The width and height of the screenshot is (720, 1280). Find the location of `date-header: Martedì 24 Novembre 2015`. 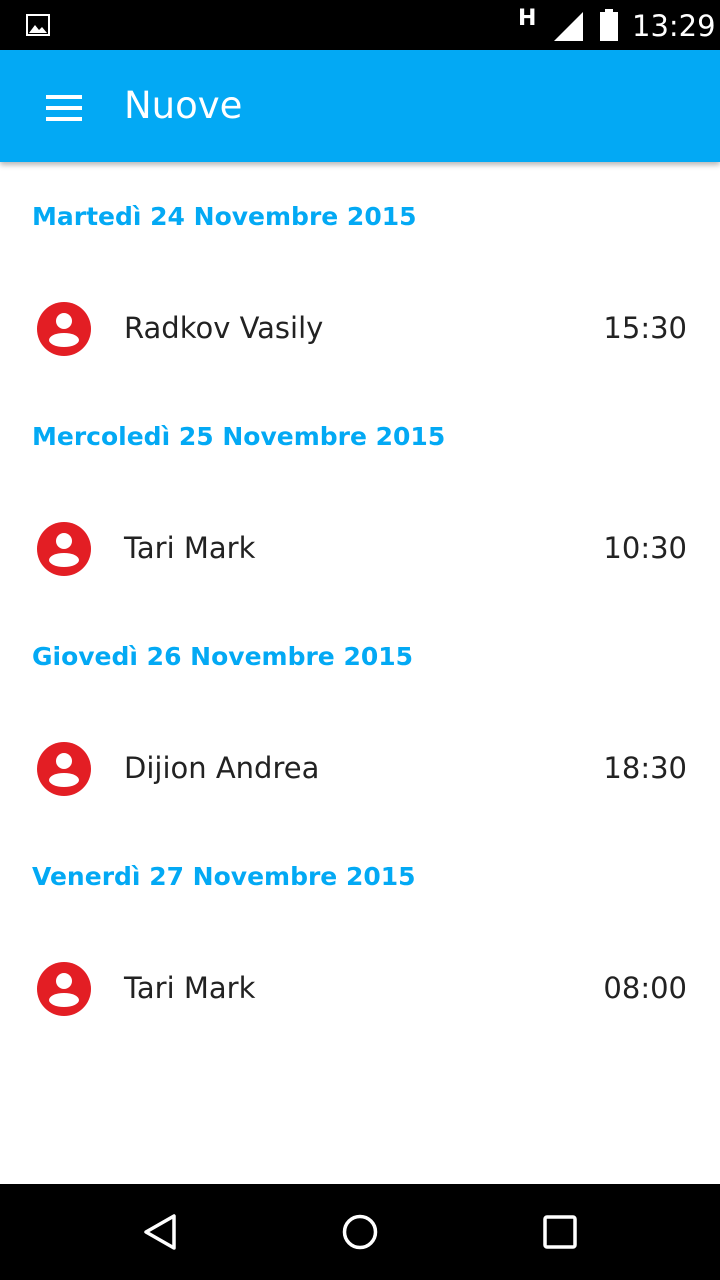

date-header: Martedì 24 Novembre 2015 is located at coordinates (224, 216).